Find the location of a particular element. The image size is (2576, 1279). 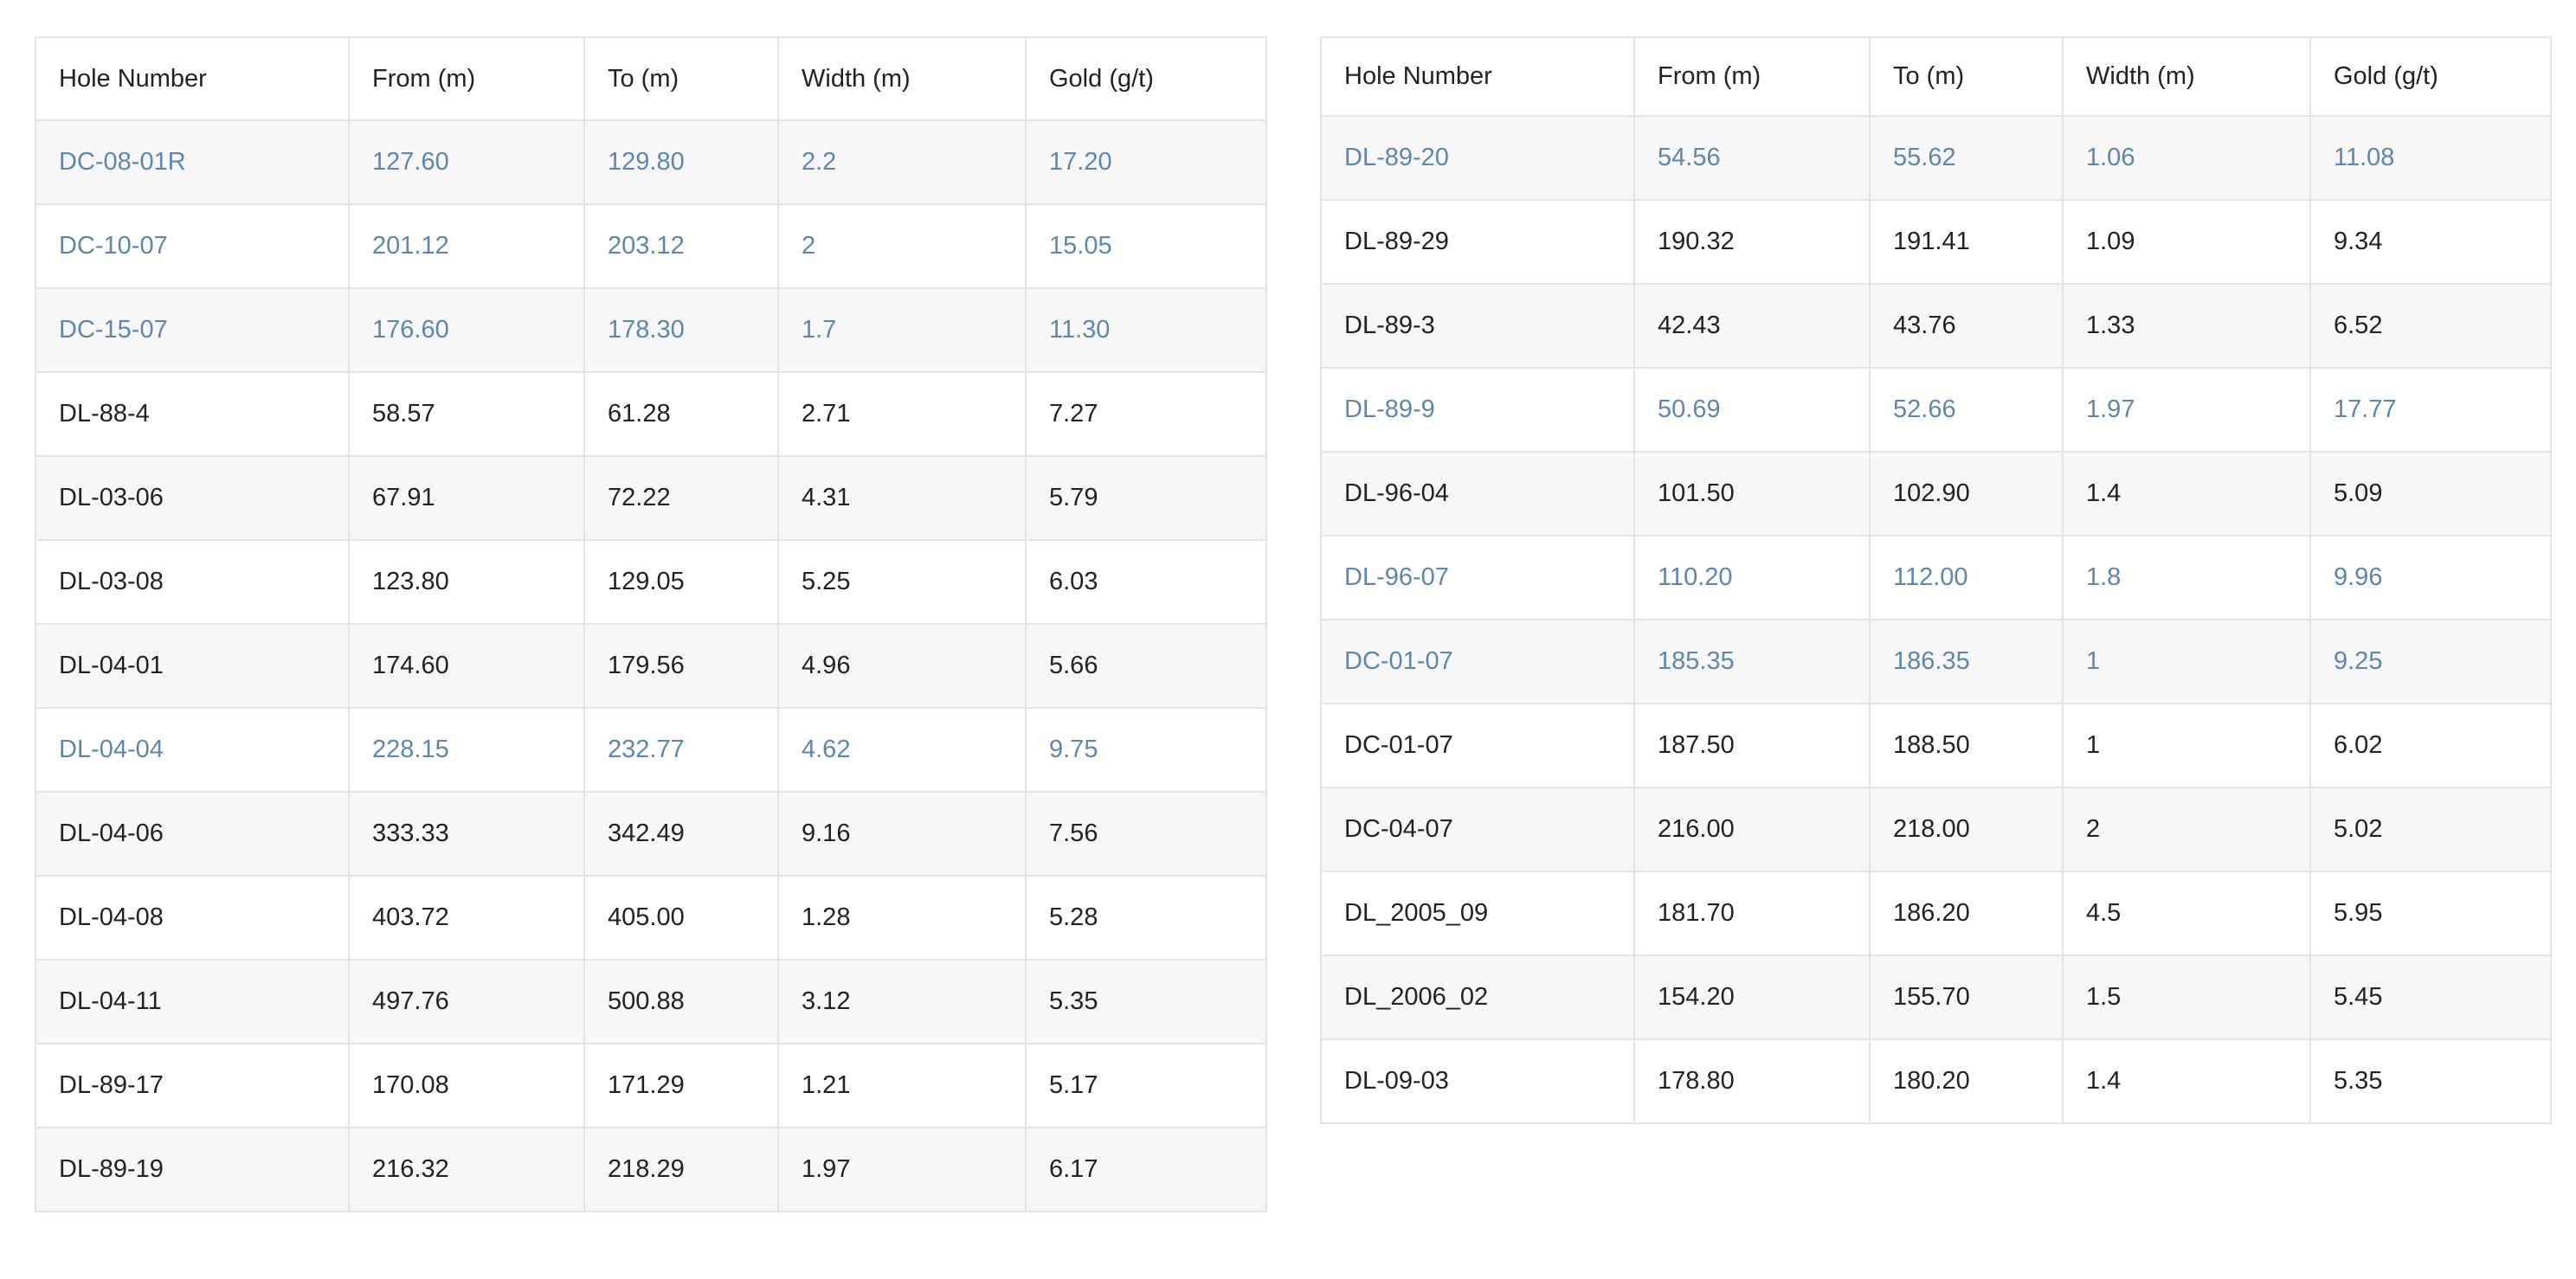

cell-gold: 5.17 is located at coordinates (1146, 1085).